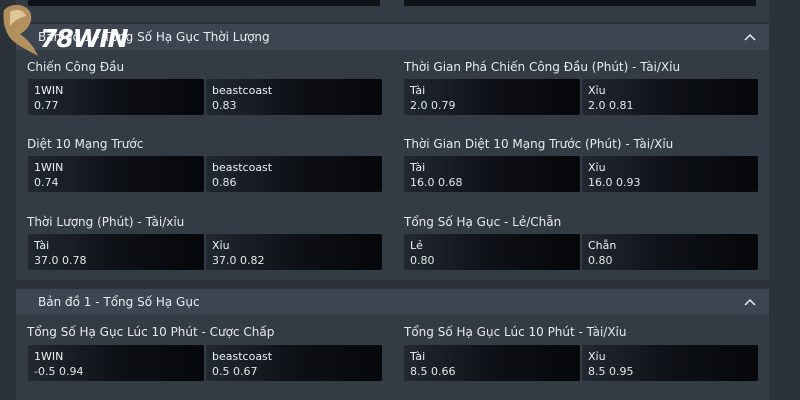 This screenshot has width=800, height=400. What do you see at coordinates (224, 105) in the screenshot?
I see `option-odds: 0.83` at bounding box center [224, 105].